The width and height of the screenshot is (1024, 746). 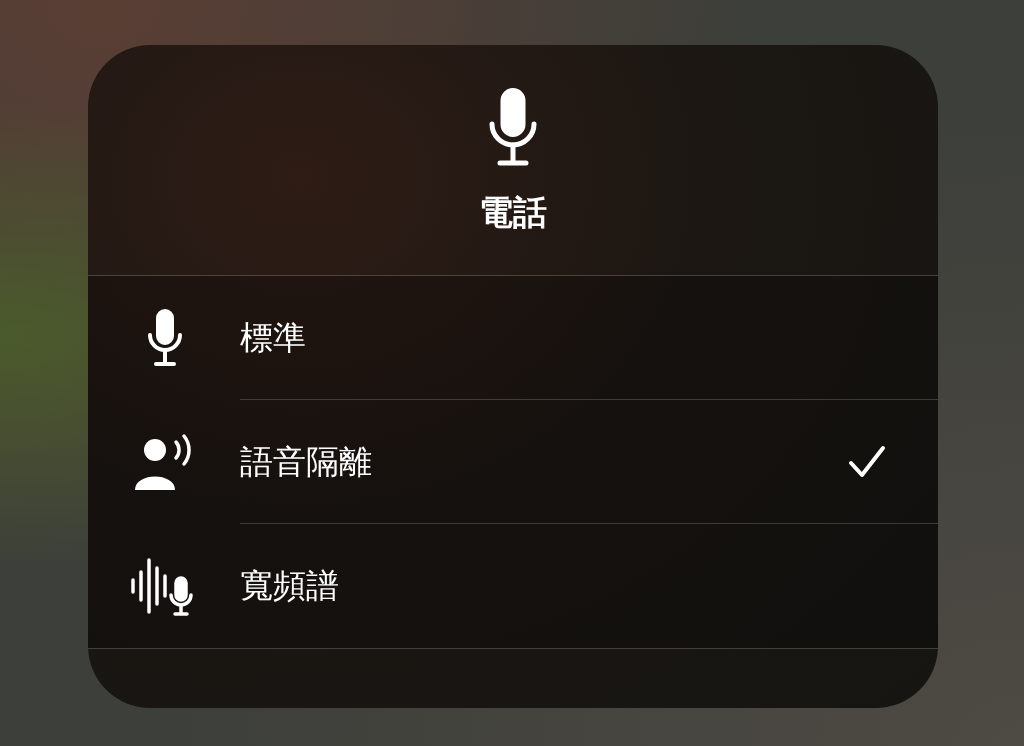 I want to click on mode-option: 寬頻譜, so click(x=513, y=586).